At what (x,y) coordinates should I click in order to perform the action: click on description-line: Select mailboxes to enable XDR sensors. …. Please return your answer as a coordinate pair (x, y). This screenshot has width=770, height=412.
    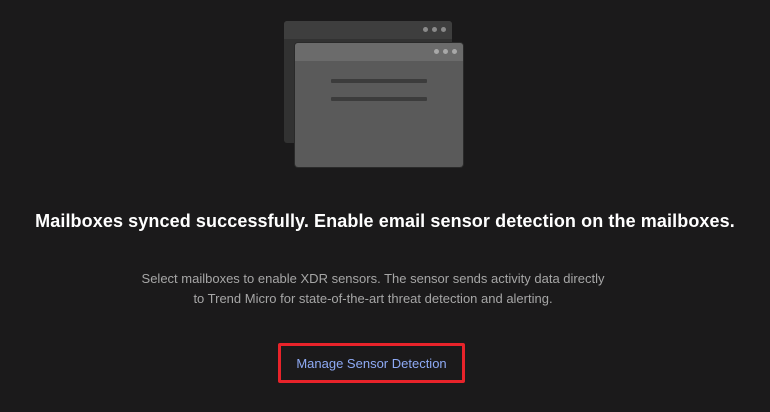
    Looking at the image, I should click on (373, 278).